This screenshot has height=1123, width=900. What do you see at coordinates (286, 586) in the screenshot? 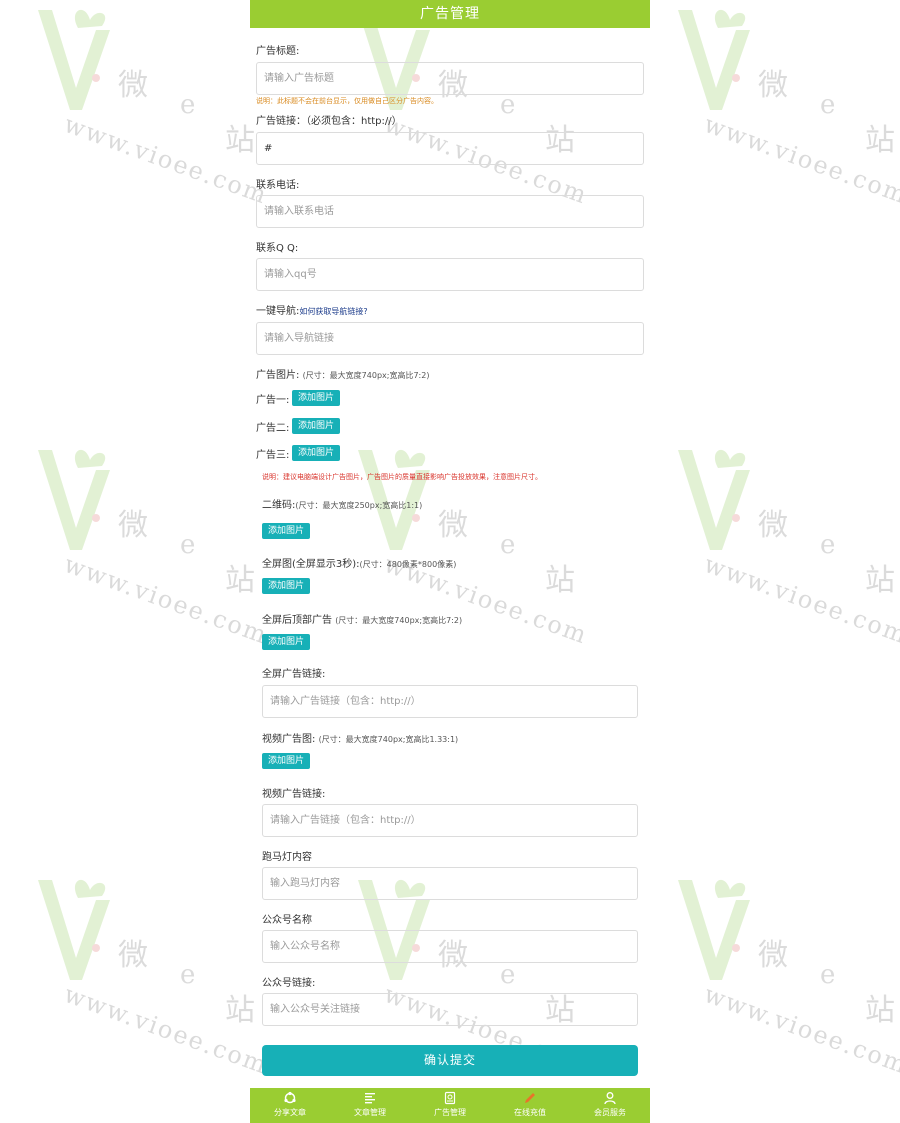
I see `fullscreen-add-image-button: 添加图片` at bounding box center [286, 586].